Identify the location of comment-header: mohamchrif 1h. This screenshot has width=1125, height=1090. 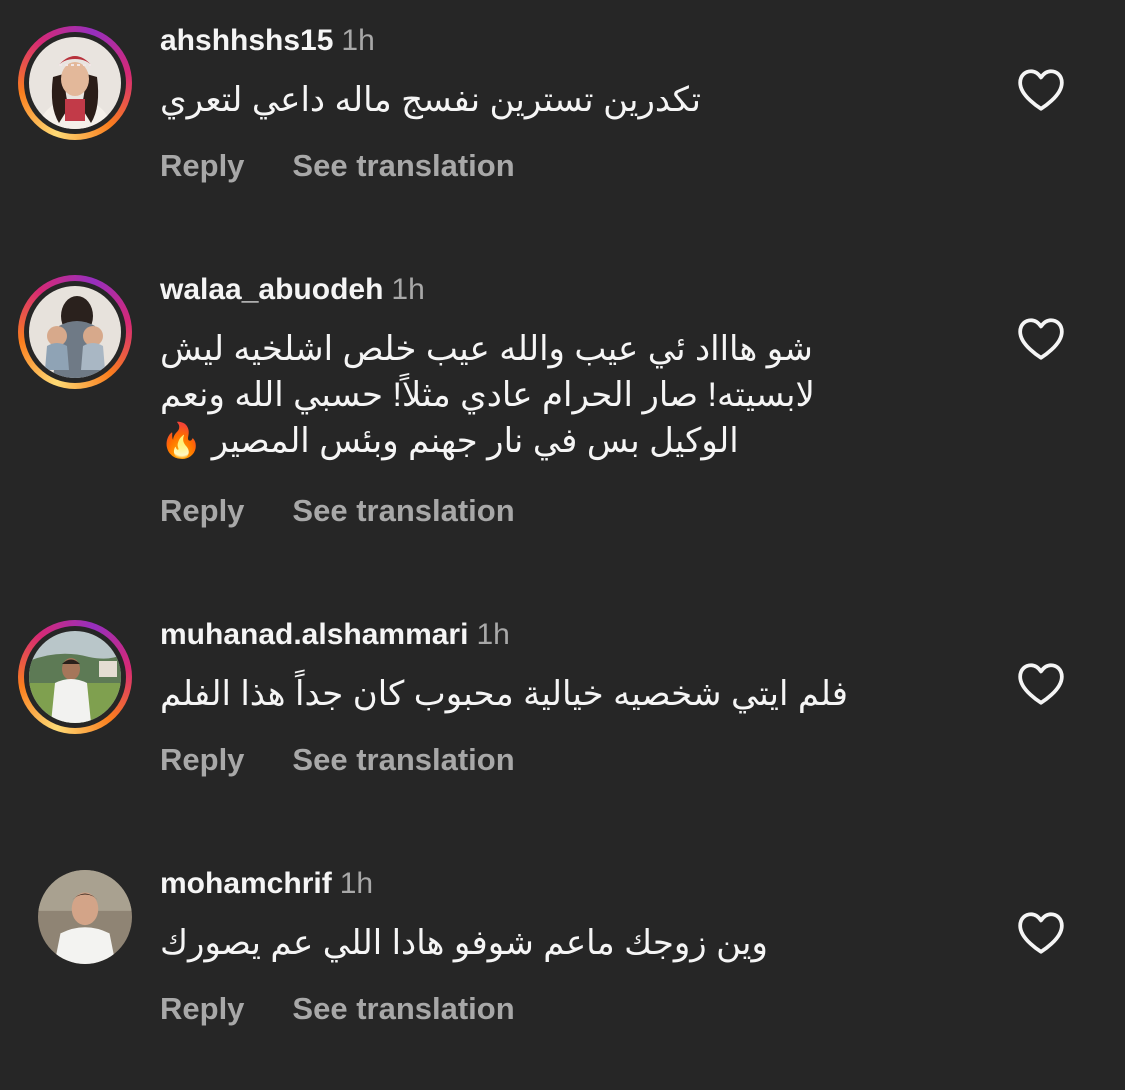
(266, 884).